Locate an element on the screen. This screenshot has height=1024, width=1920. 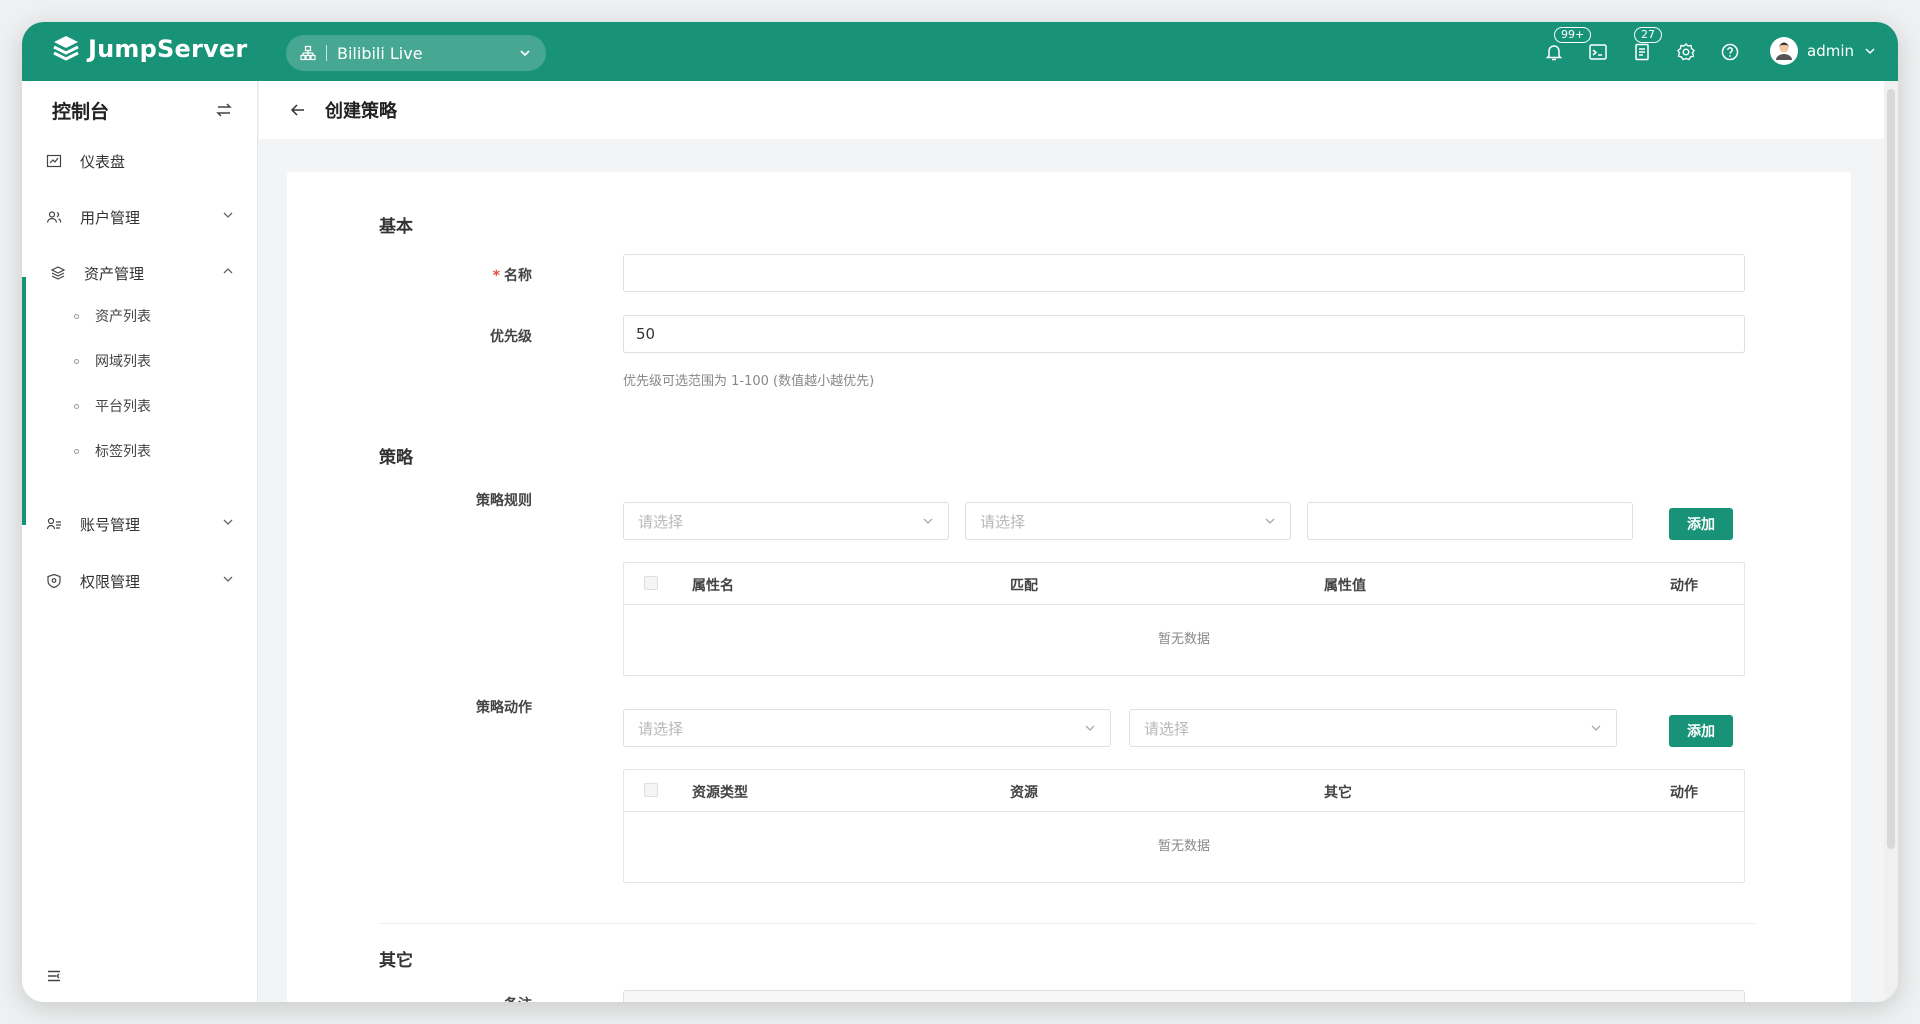
bell-icon is located at coordinates (1554, 53).